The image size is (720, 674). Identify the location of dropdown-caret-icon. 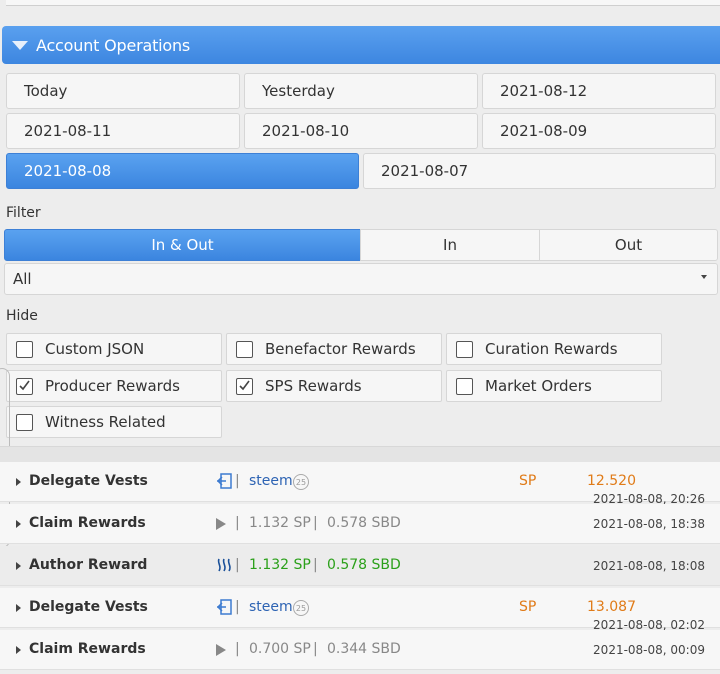
(704, 277).